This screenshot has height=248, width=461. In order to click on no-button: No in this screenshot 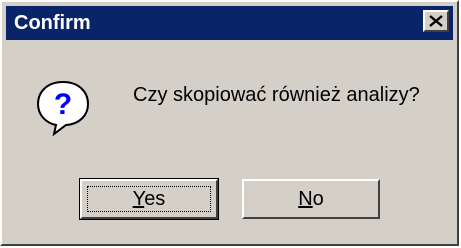, I will do `click(311, 199)`.